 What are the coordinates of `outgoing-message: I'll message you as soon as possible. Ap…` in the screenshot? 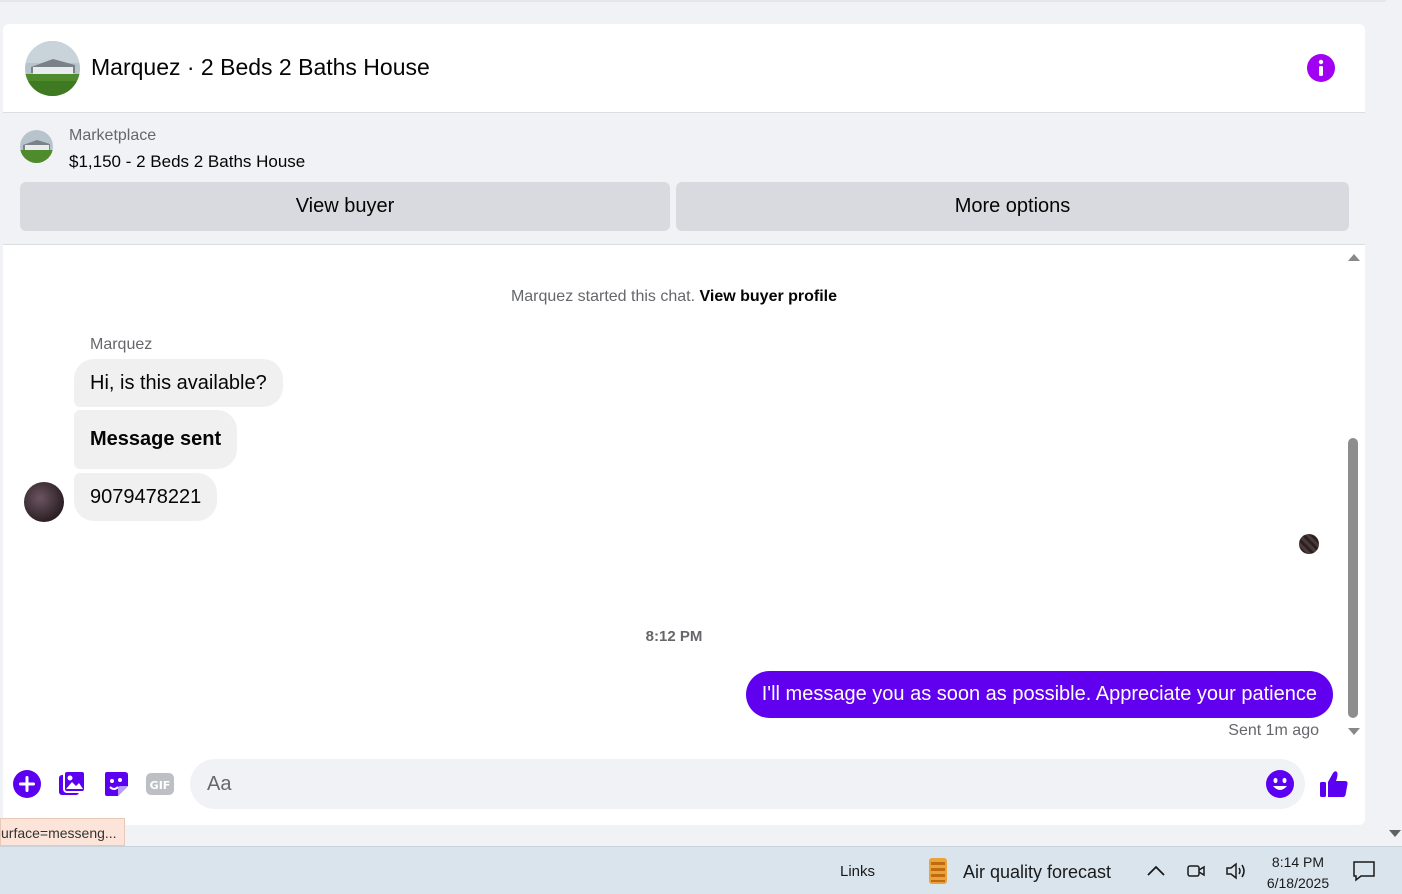 It's located at (1039, 694).